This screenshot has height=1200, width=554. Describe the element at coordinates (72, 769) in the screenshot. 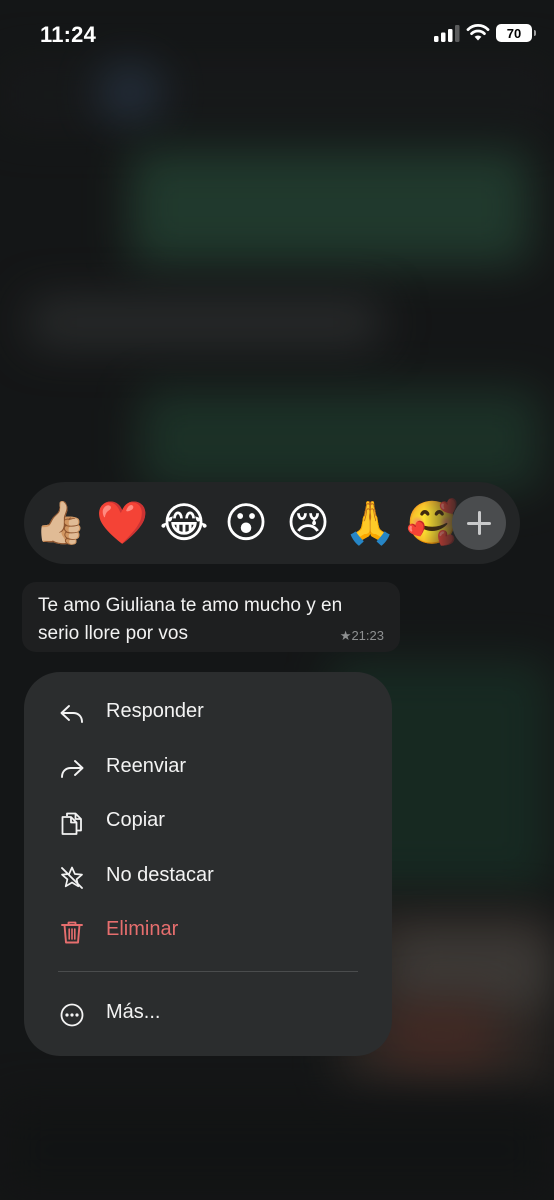

I see `forward-icon` at that location.